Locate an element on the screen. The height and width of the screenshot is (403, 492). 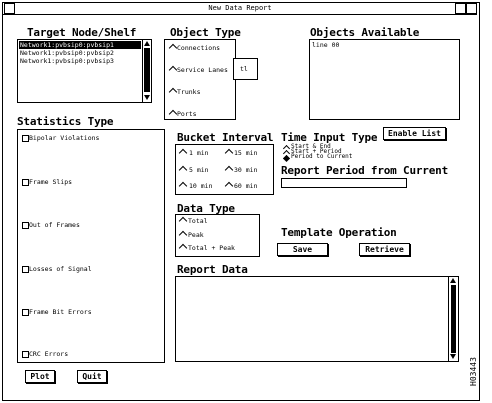
object-type-heading: Object Type is located at coordinates (205, 32).